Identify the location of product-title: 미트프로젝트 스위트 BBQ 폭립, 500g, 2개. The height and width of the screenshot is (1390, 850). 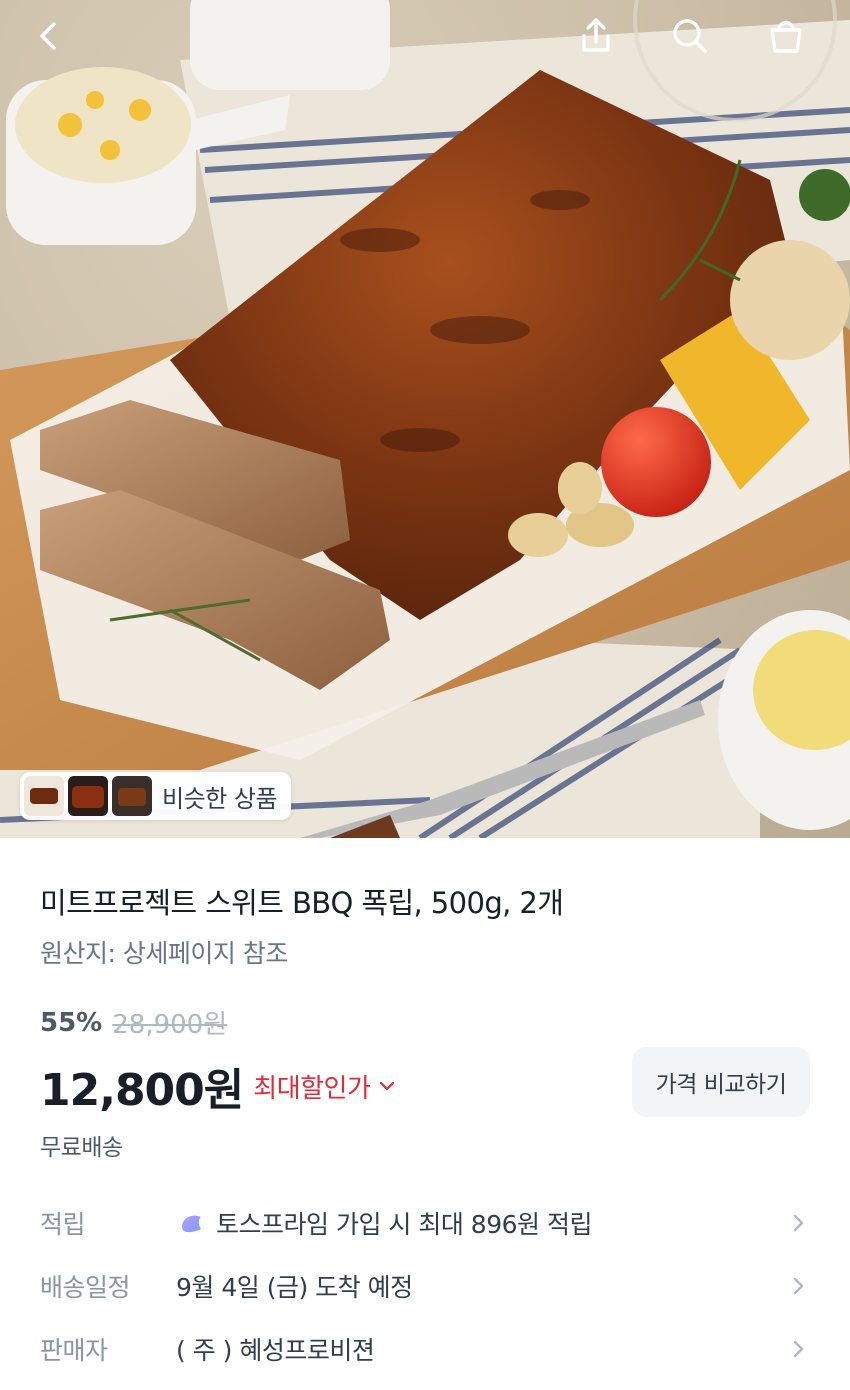
(302, 903).